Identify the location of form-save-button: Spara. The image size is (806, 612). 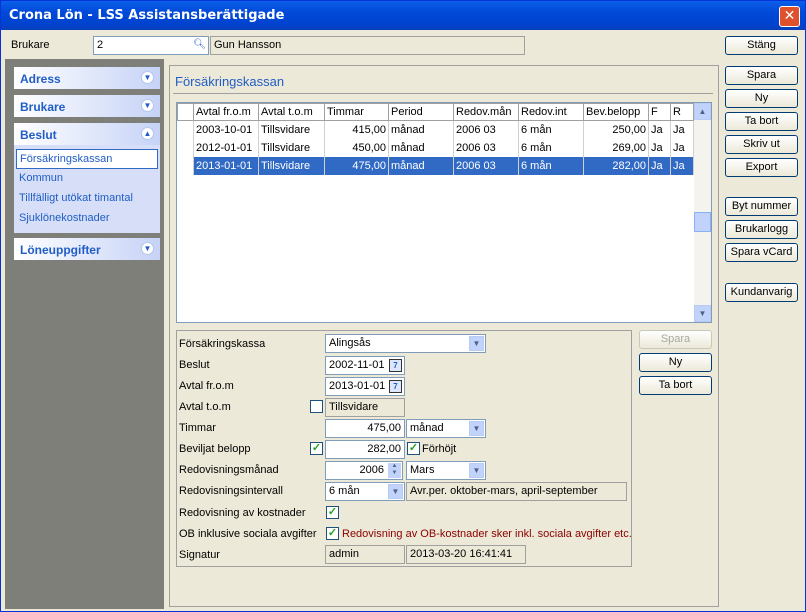
(675, 339).